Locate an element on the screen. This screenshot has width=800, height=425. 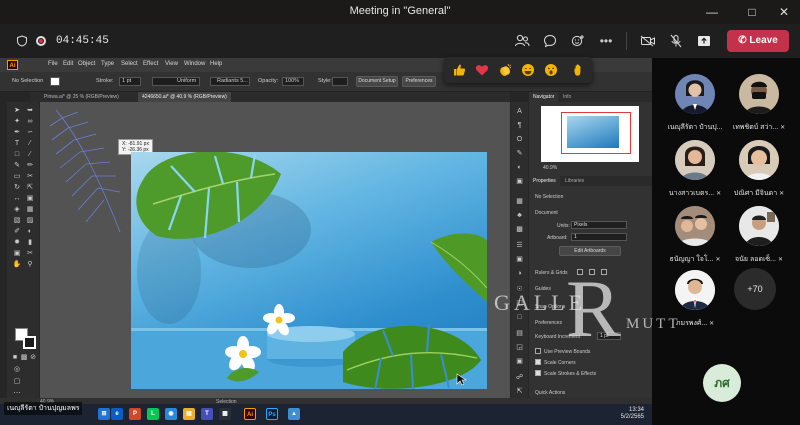
rotate-tool-icon: ↻ is located at coordinates (17, 188).